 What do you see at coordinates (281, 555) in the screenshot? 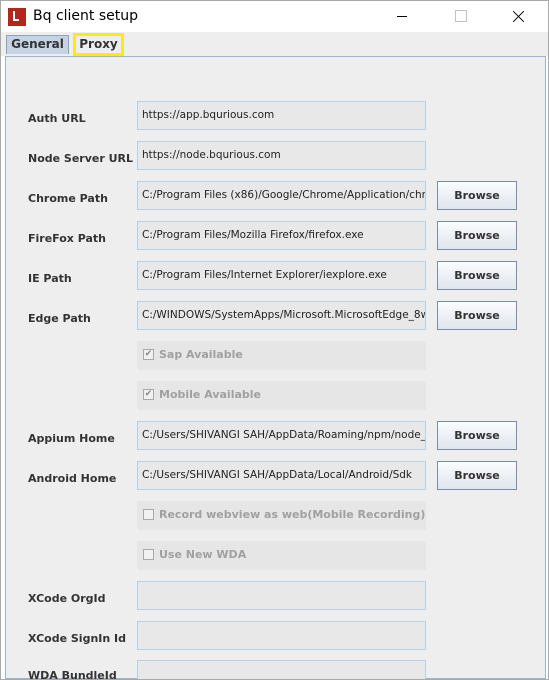
I see `use-new-wda-row: Use New WDA` at bounding box center [281, 555].